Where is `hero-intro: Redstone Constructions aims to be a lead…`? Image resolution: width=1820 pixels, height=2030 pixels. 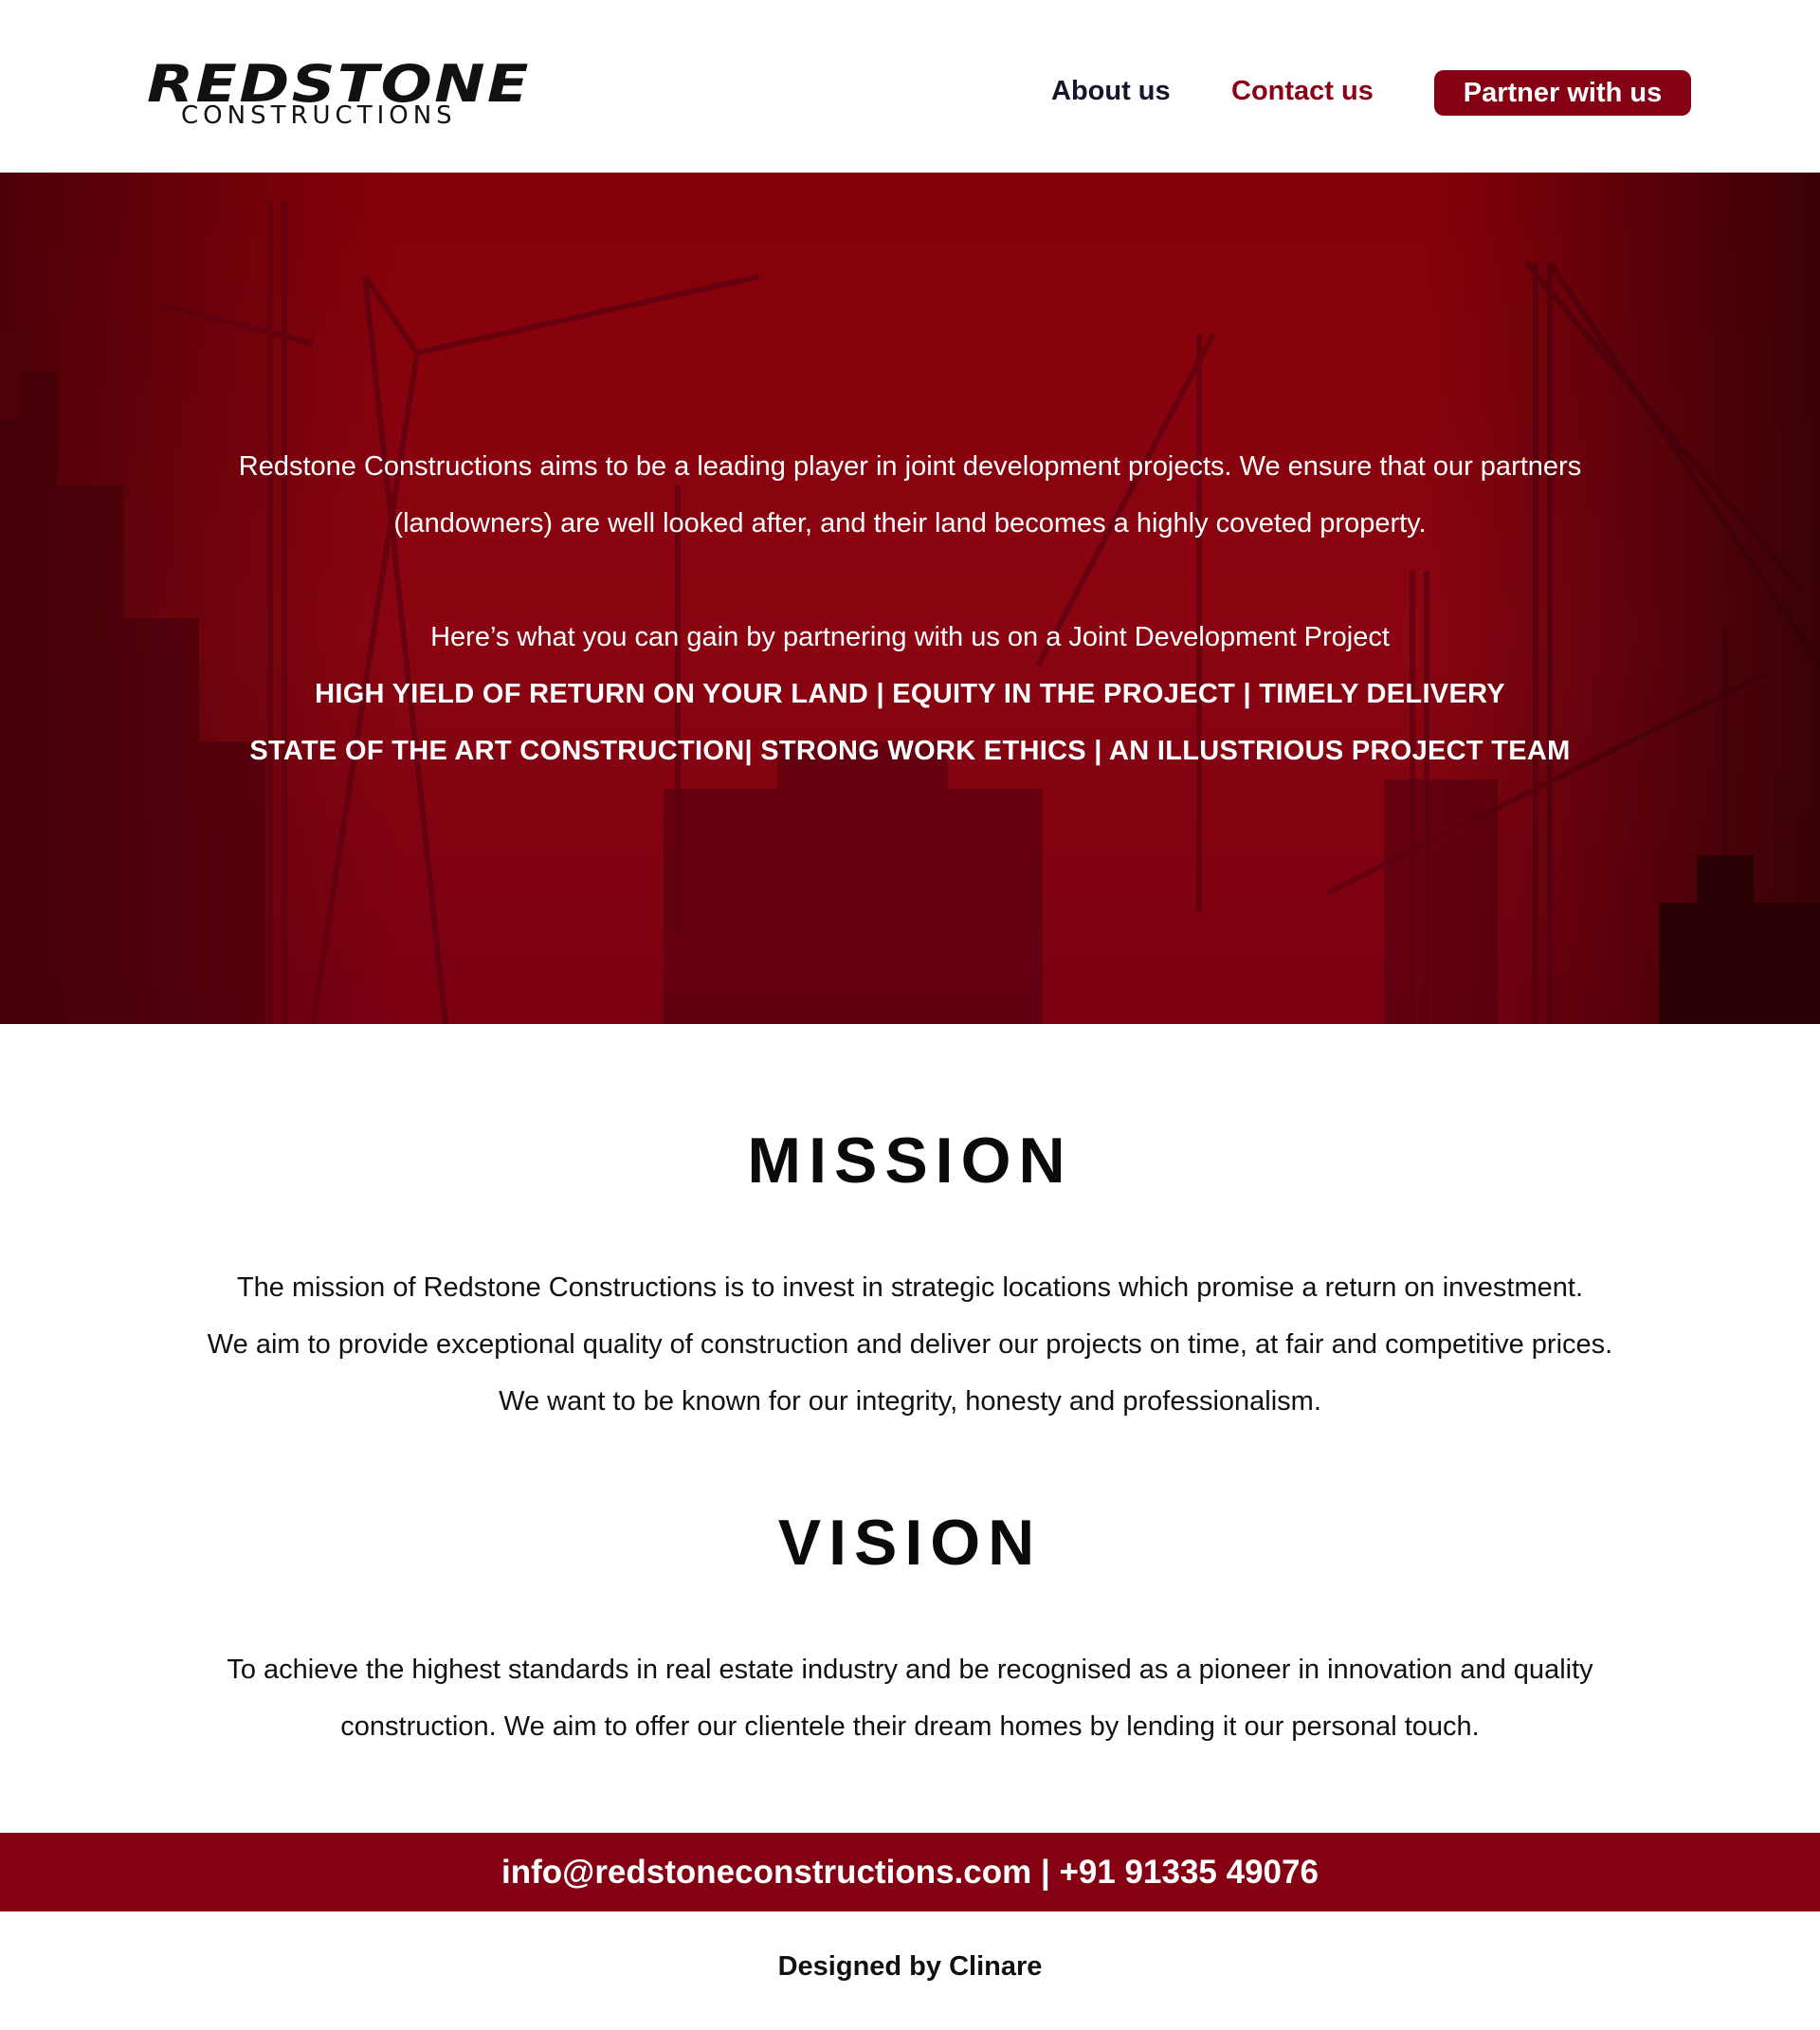 hero-intro: Redstone Constructions aims to be a lead… is located at coordinates (910, 495).